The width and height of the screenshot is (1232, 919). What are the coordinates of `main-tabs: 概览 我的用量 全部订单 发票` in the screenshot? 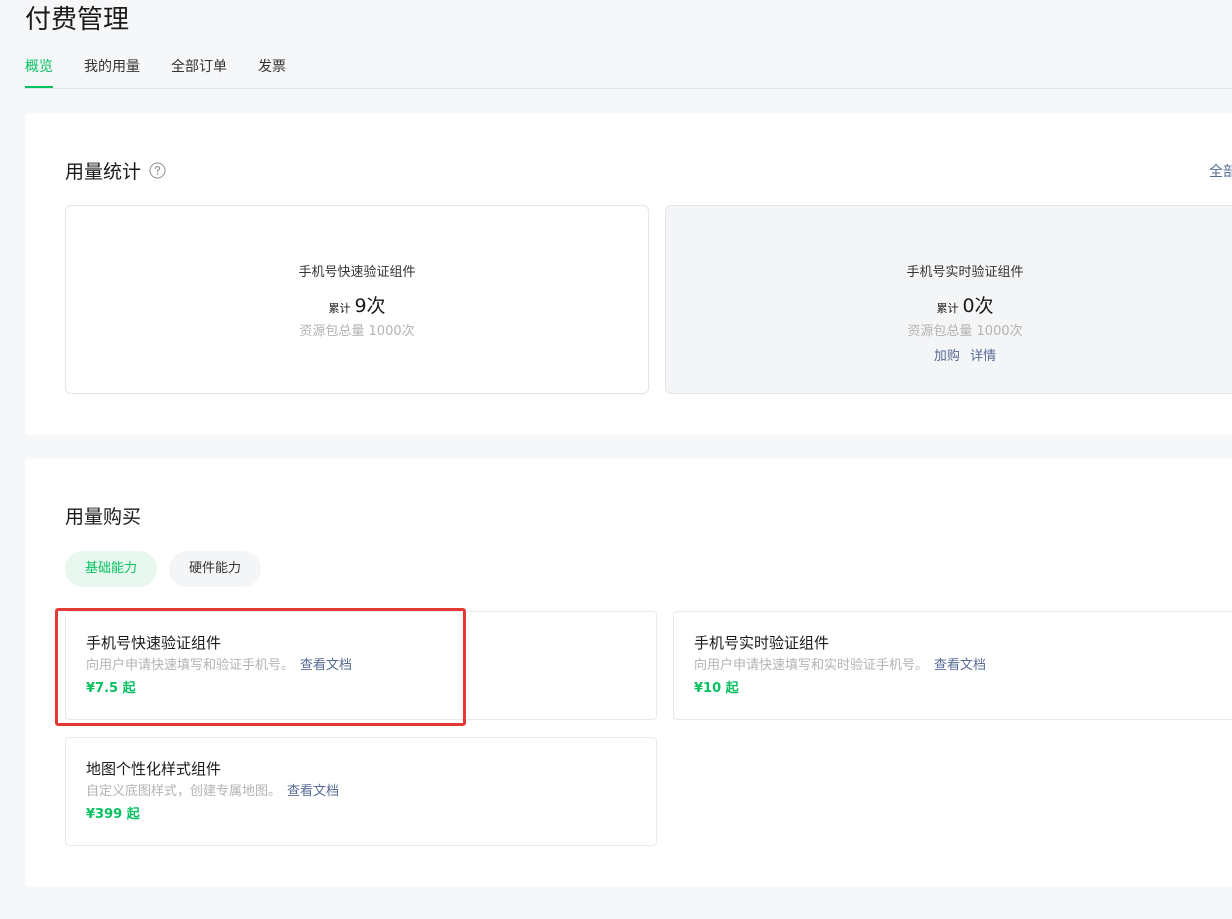 It's located at (628, 69).